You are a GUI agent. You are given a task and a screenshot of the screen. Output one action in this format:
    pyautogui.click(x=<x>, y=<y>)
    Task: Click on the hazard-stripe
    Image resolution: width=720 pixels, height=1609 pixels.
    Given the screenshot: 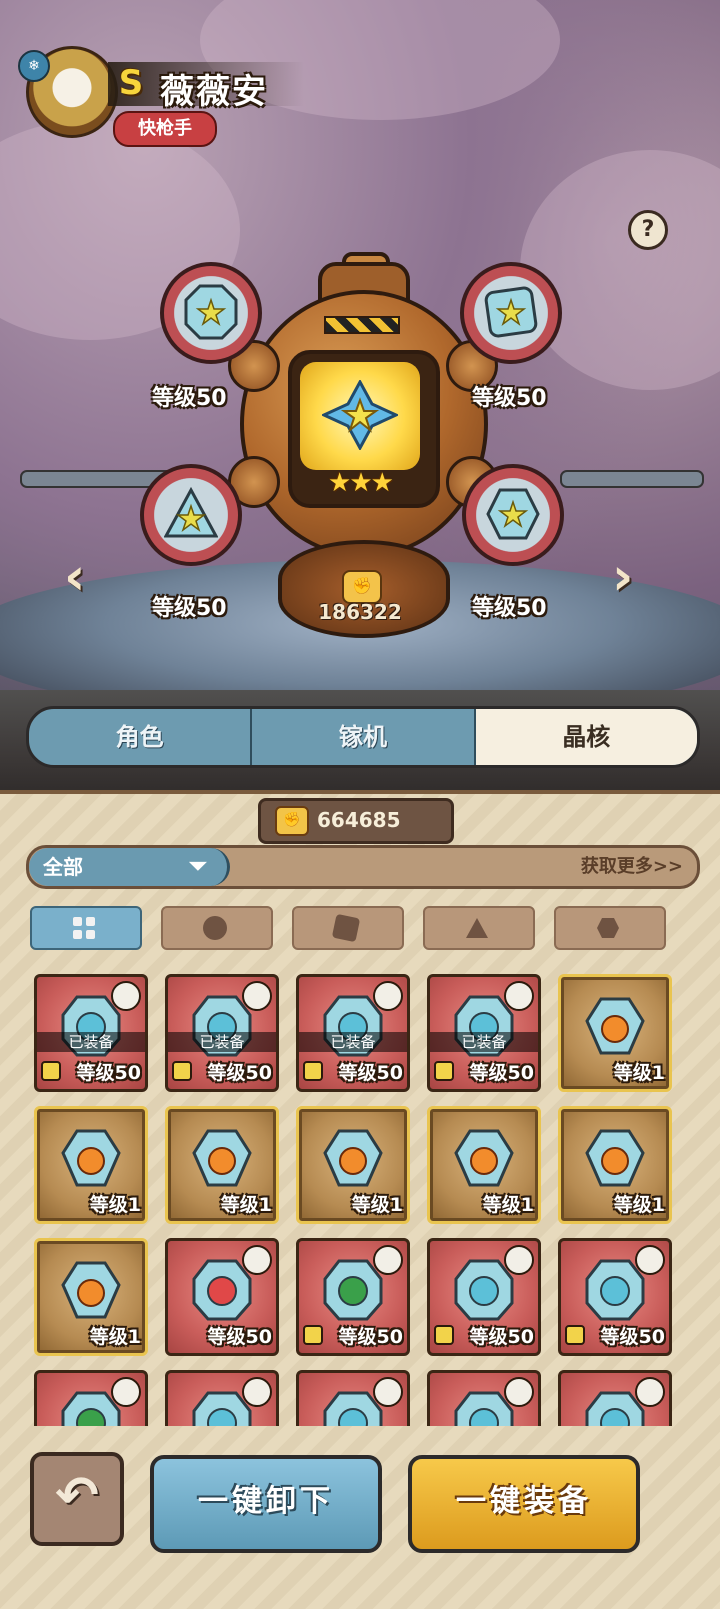 What is the action you would take?
    pyautogui.click(x=362, y=325)
    